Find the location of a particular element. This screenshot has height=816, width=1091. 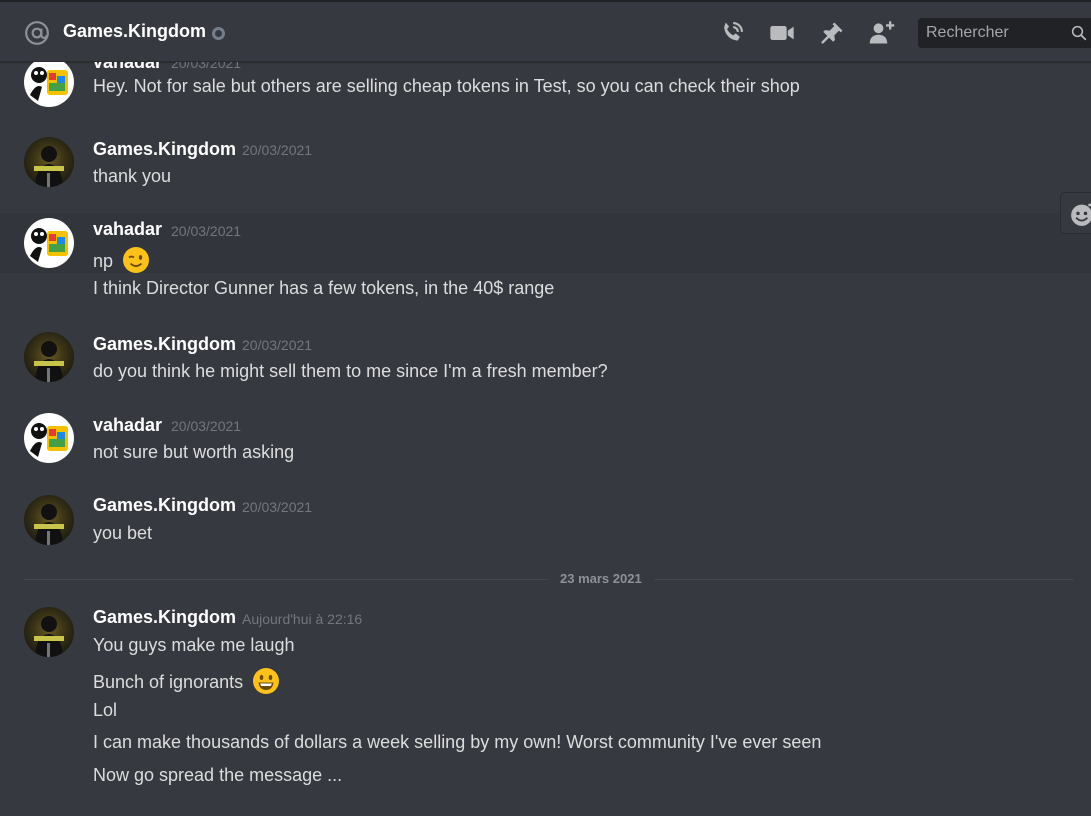

search-input is located at coordinates (996, 33).